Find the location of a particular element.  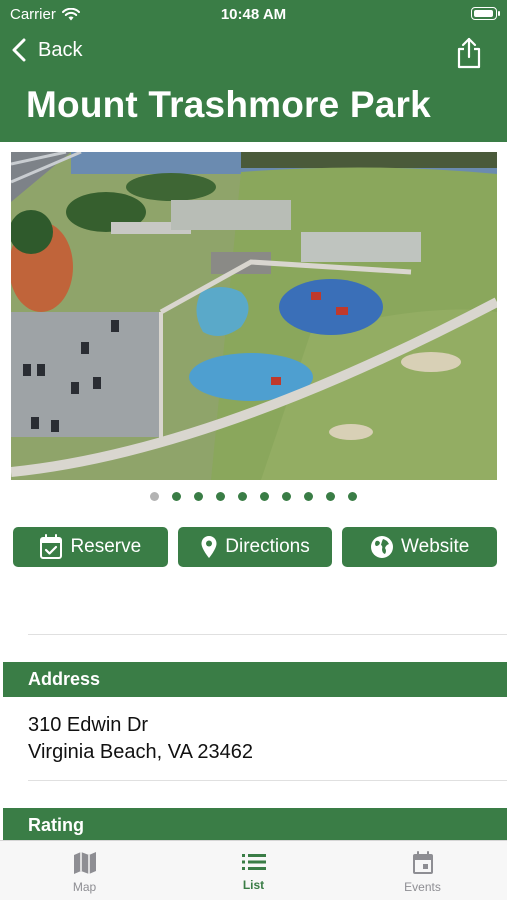

reserve-label: Reserve is located at coordinates (106, 546).